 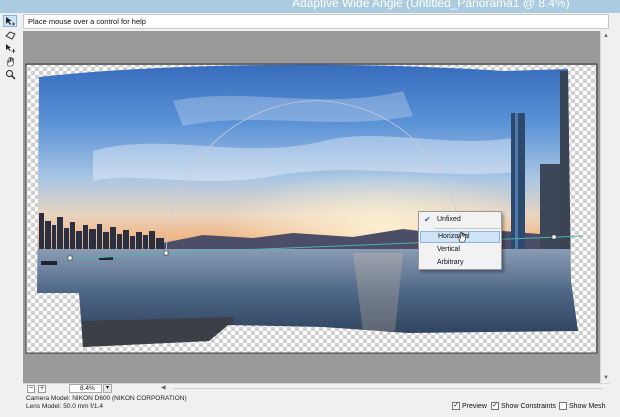 I want to click on zoom-dropdown-button: ▾, so click(x=107, y=388).